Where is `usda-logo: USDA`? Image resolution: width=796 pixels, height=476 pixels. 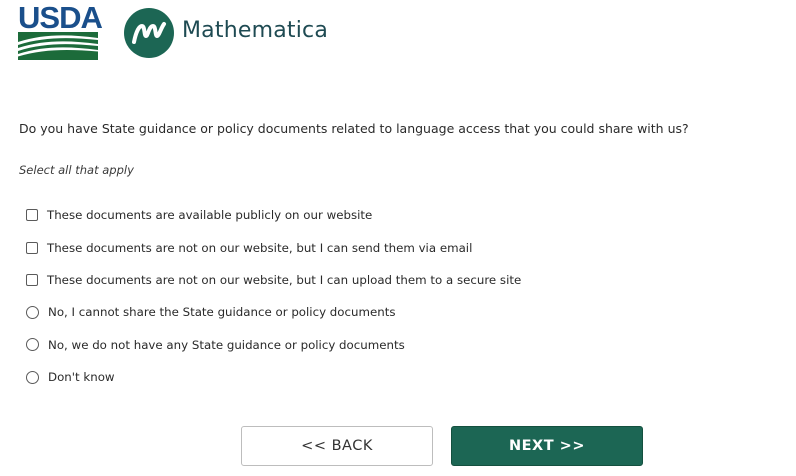 usda-logo: USDA is located at coordinates (60, 31).